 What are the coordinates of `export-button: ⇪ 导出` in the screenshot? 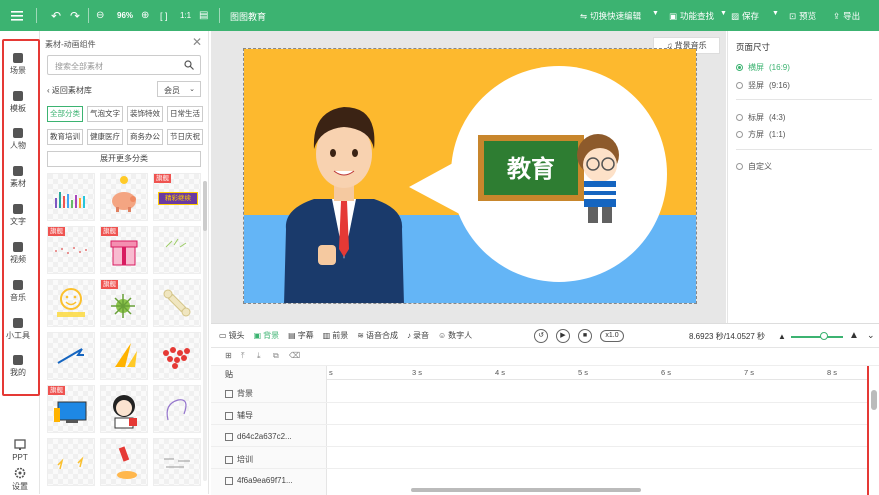 It's located at (846, 16).